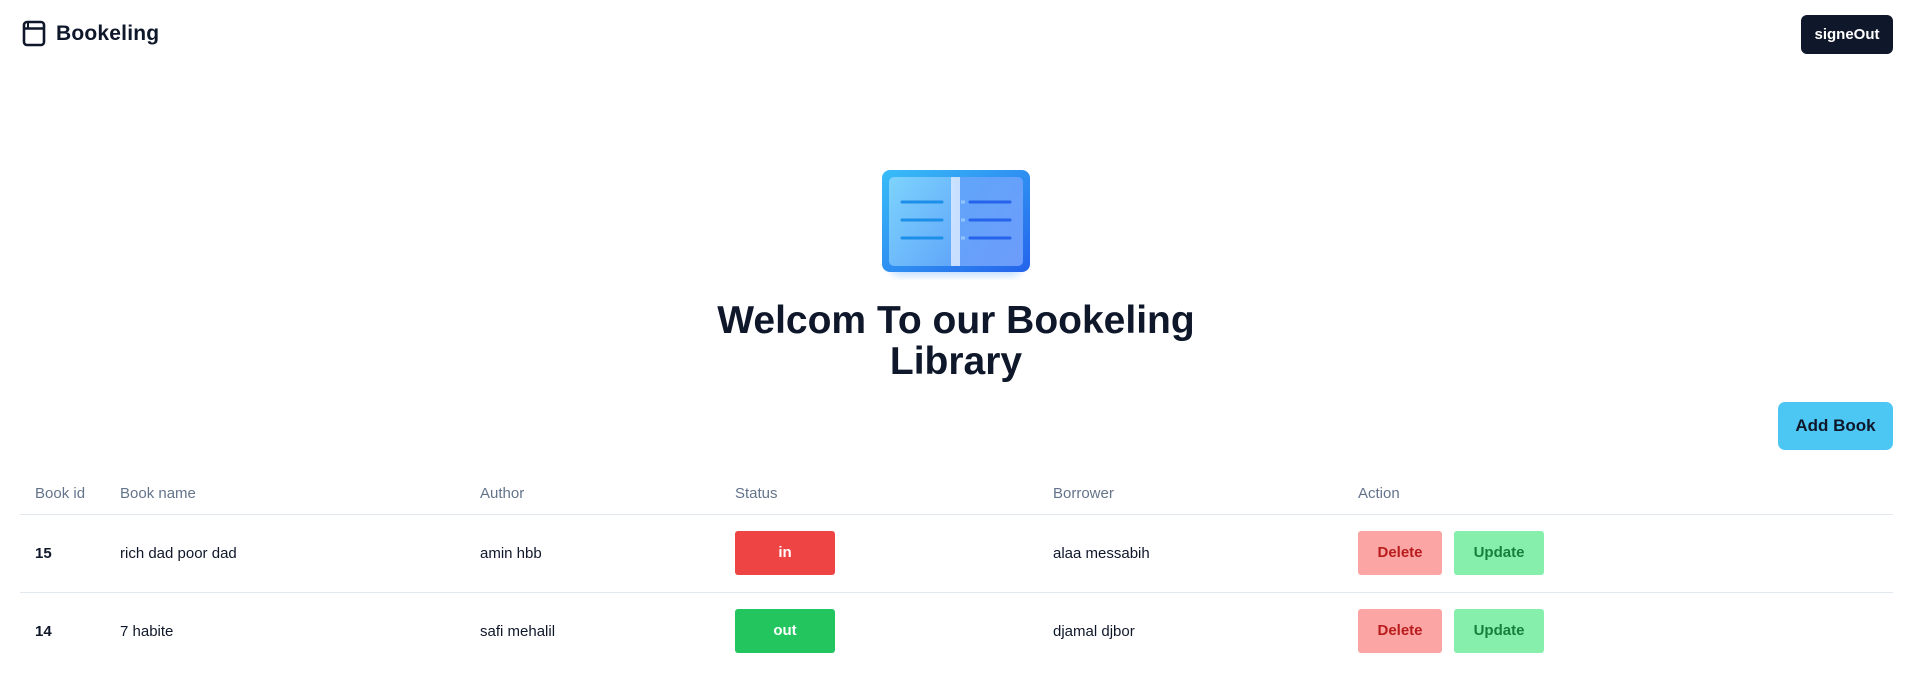 The image size is (1912, 688). What do you see at coordinates (1835, 426) in the screenshot?
I see `add-book-button: Add Book` at bounding box center [1835, 426].